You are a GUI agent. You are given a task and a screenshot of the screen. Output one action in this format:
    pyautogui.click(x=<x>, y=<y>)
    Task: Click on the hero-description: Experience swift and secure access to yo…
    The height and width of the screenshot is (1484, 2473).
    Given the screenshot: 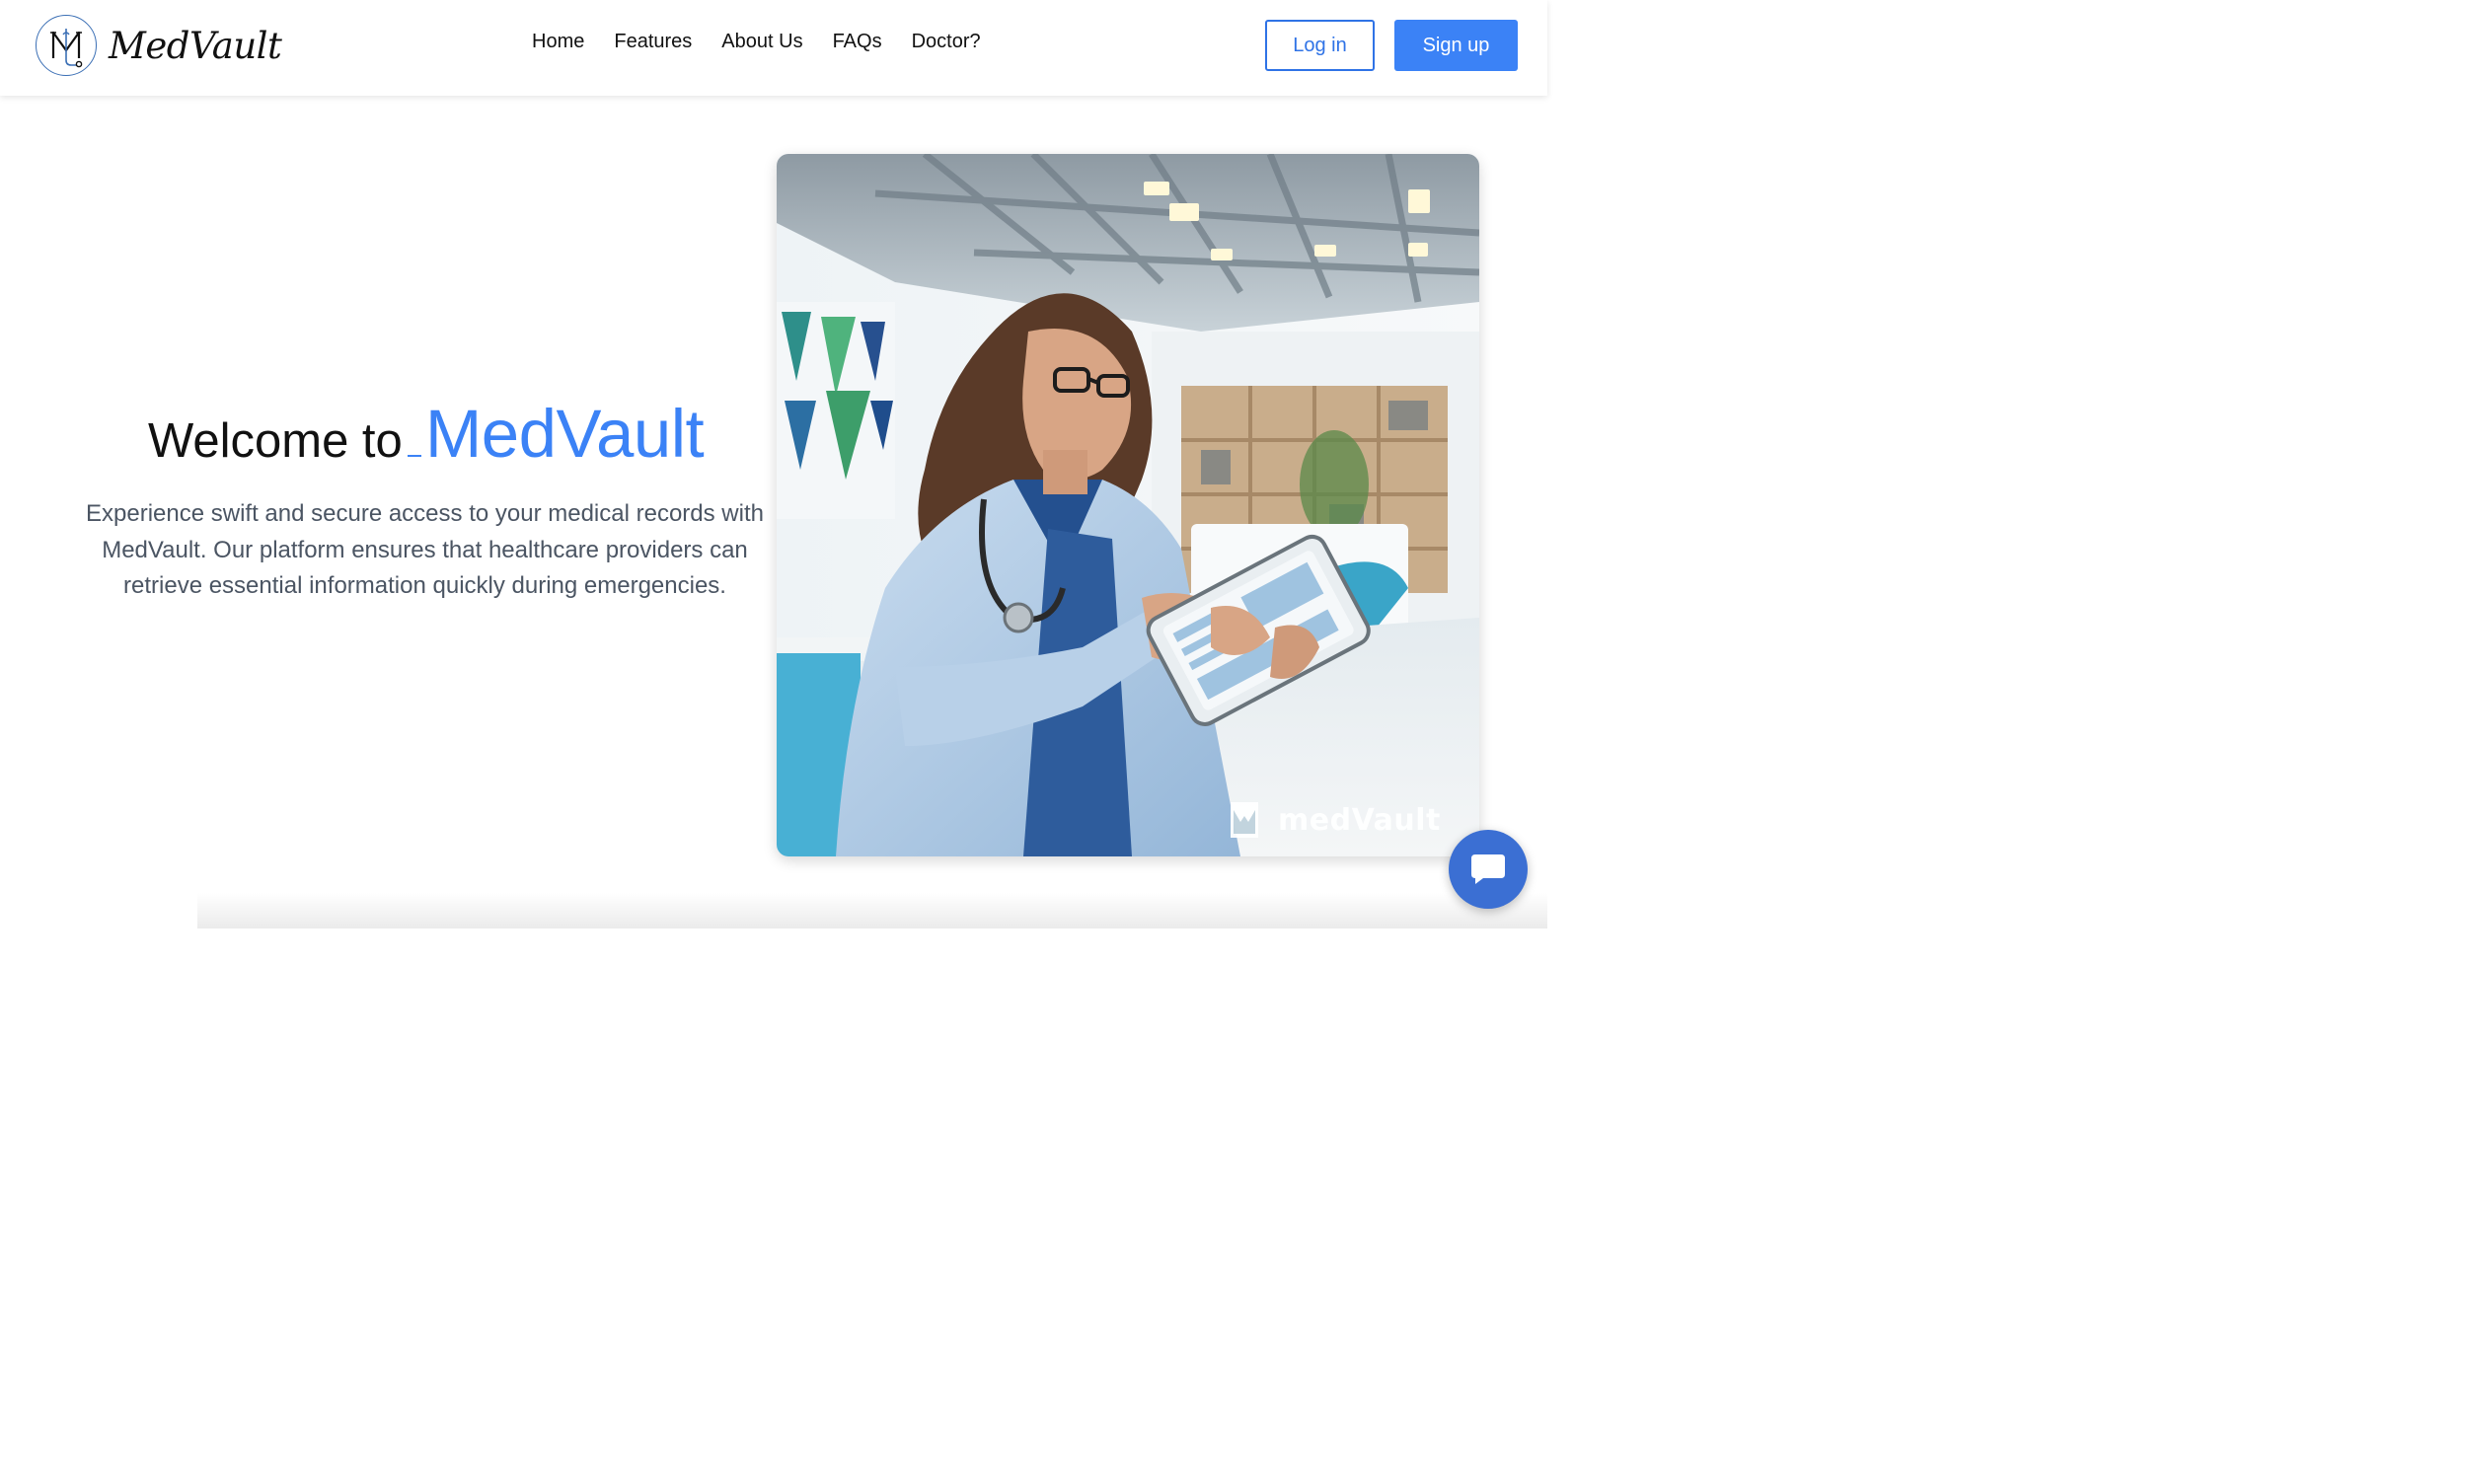 What is the action you would take?
    pyautogui.click(x=425, y=549)
    